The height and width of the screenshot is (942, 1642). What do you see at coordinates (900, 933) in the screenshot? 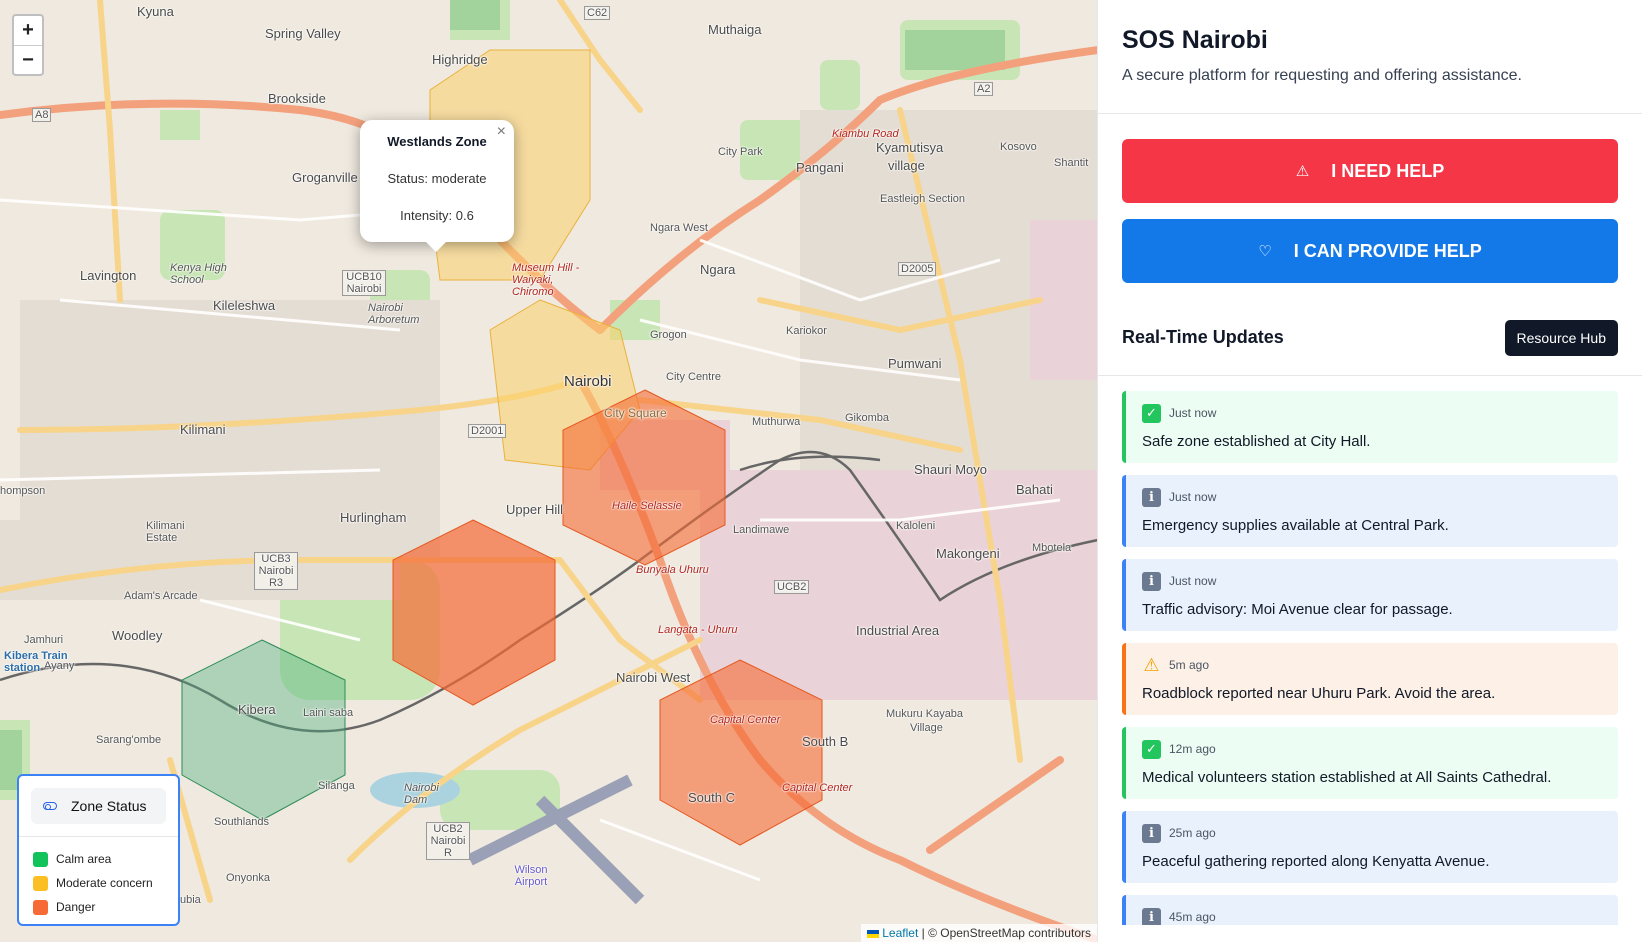
I see `leaflet-link: Leaflet` at bounding box center [900, 933].